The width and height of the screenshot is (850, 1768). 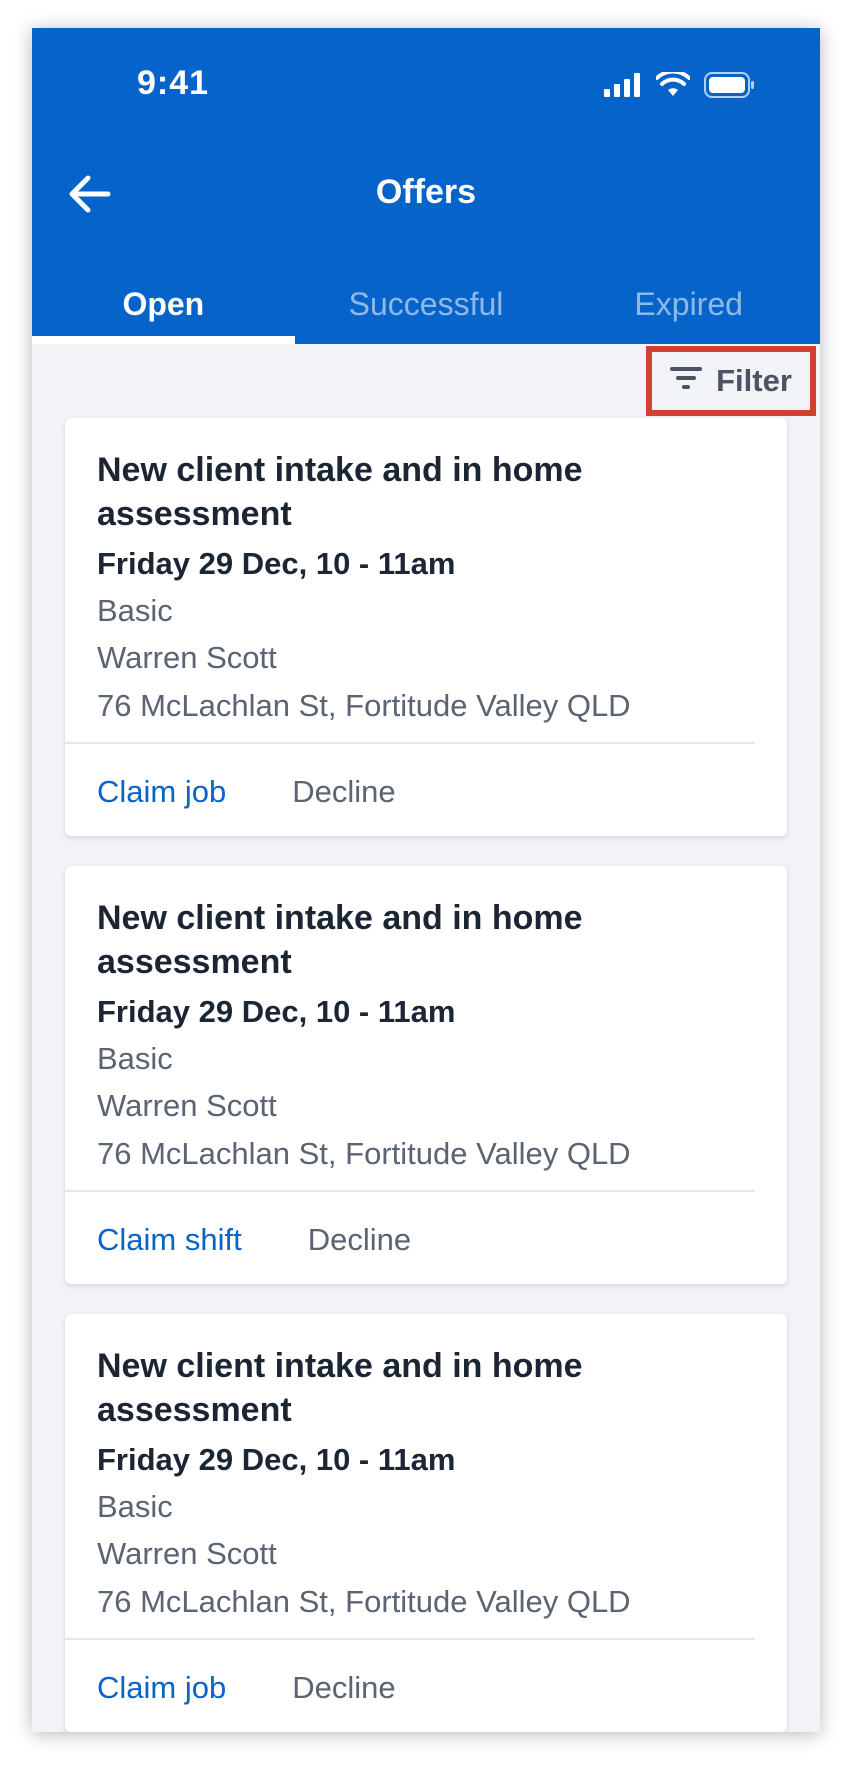 What do you see at coordinates (169, 1240) in the screenshot?
I see `claim-button: Claim shift` at bounding box center [169, 1240].